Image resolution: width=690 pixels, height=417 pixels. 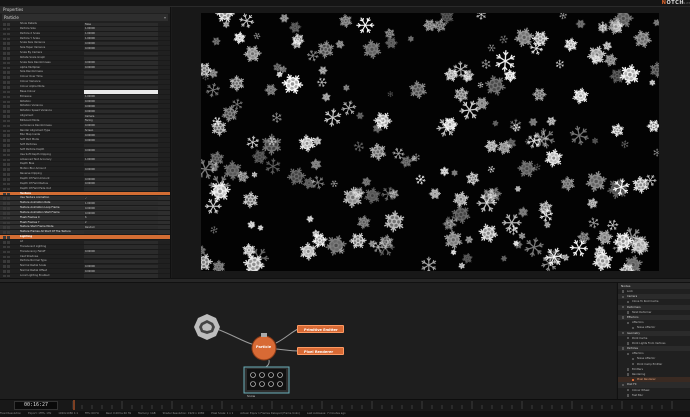 What do you see at coordinates (266, 380) in the screenshot?
I see `texture-node` at bounding box center [266, 380].